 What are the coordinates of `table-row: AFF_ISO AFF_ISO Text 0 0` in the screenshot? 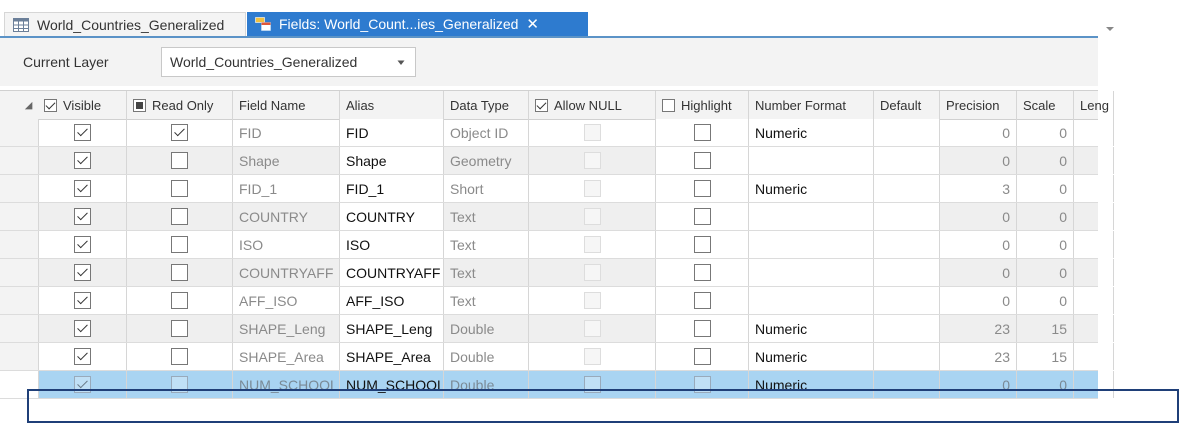 It's located at (557, 301).